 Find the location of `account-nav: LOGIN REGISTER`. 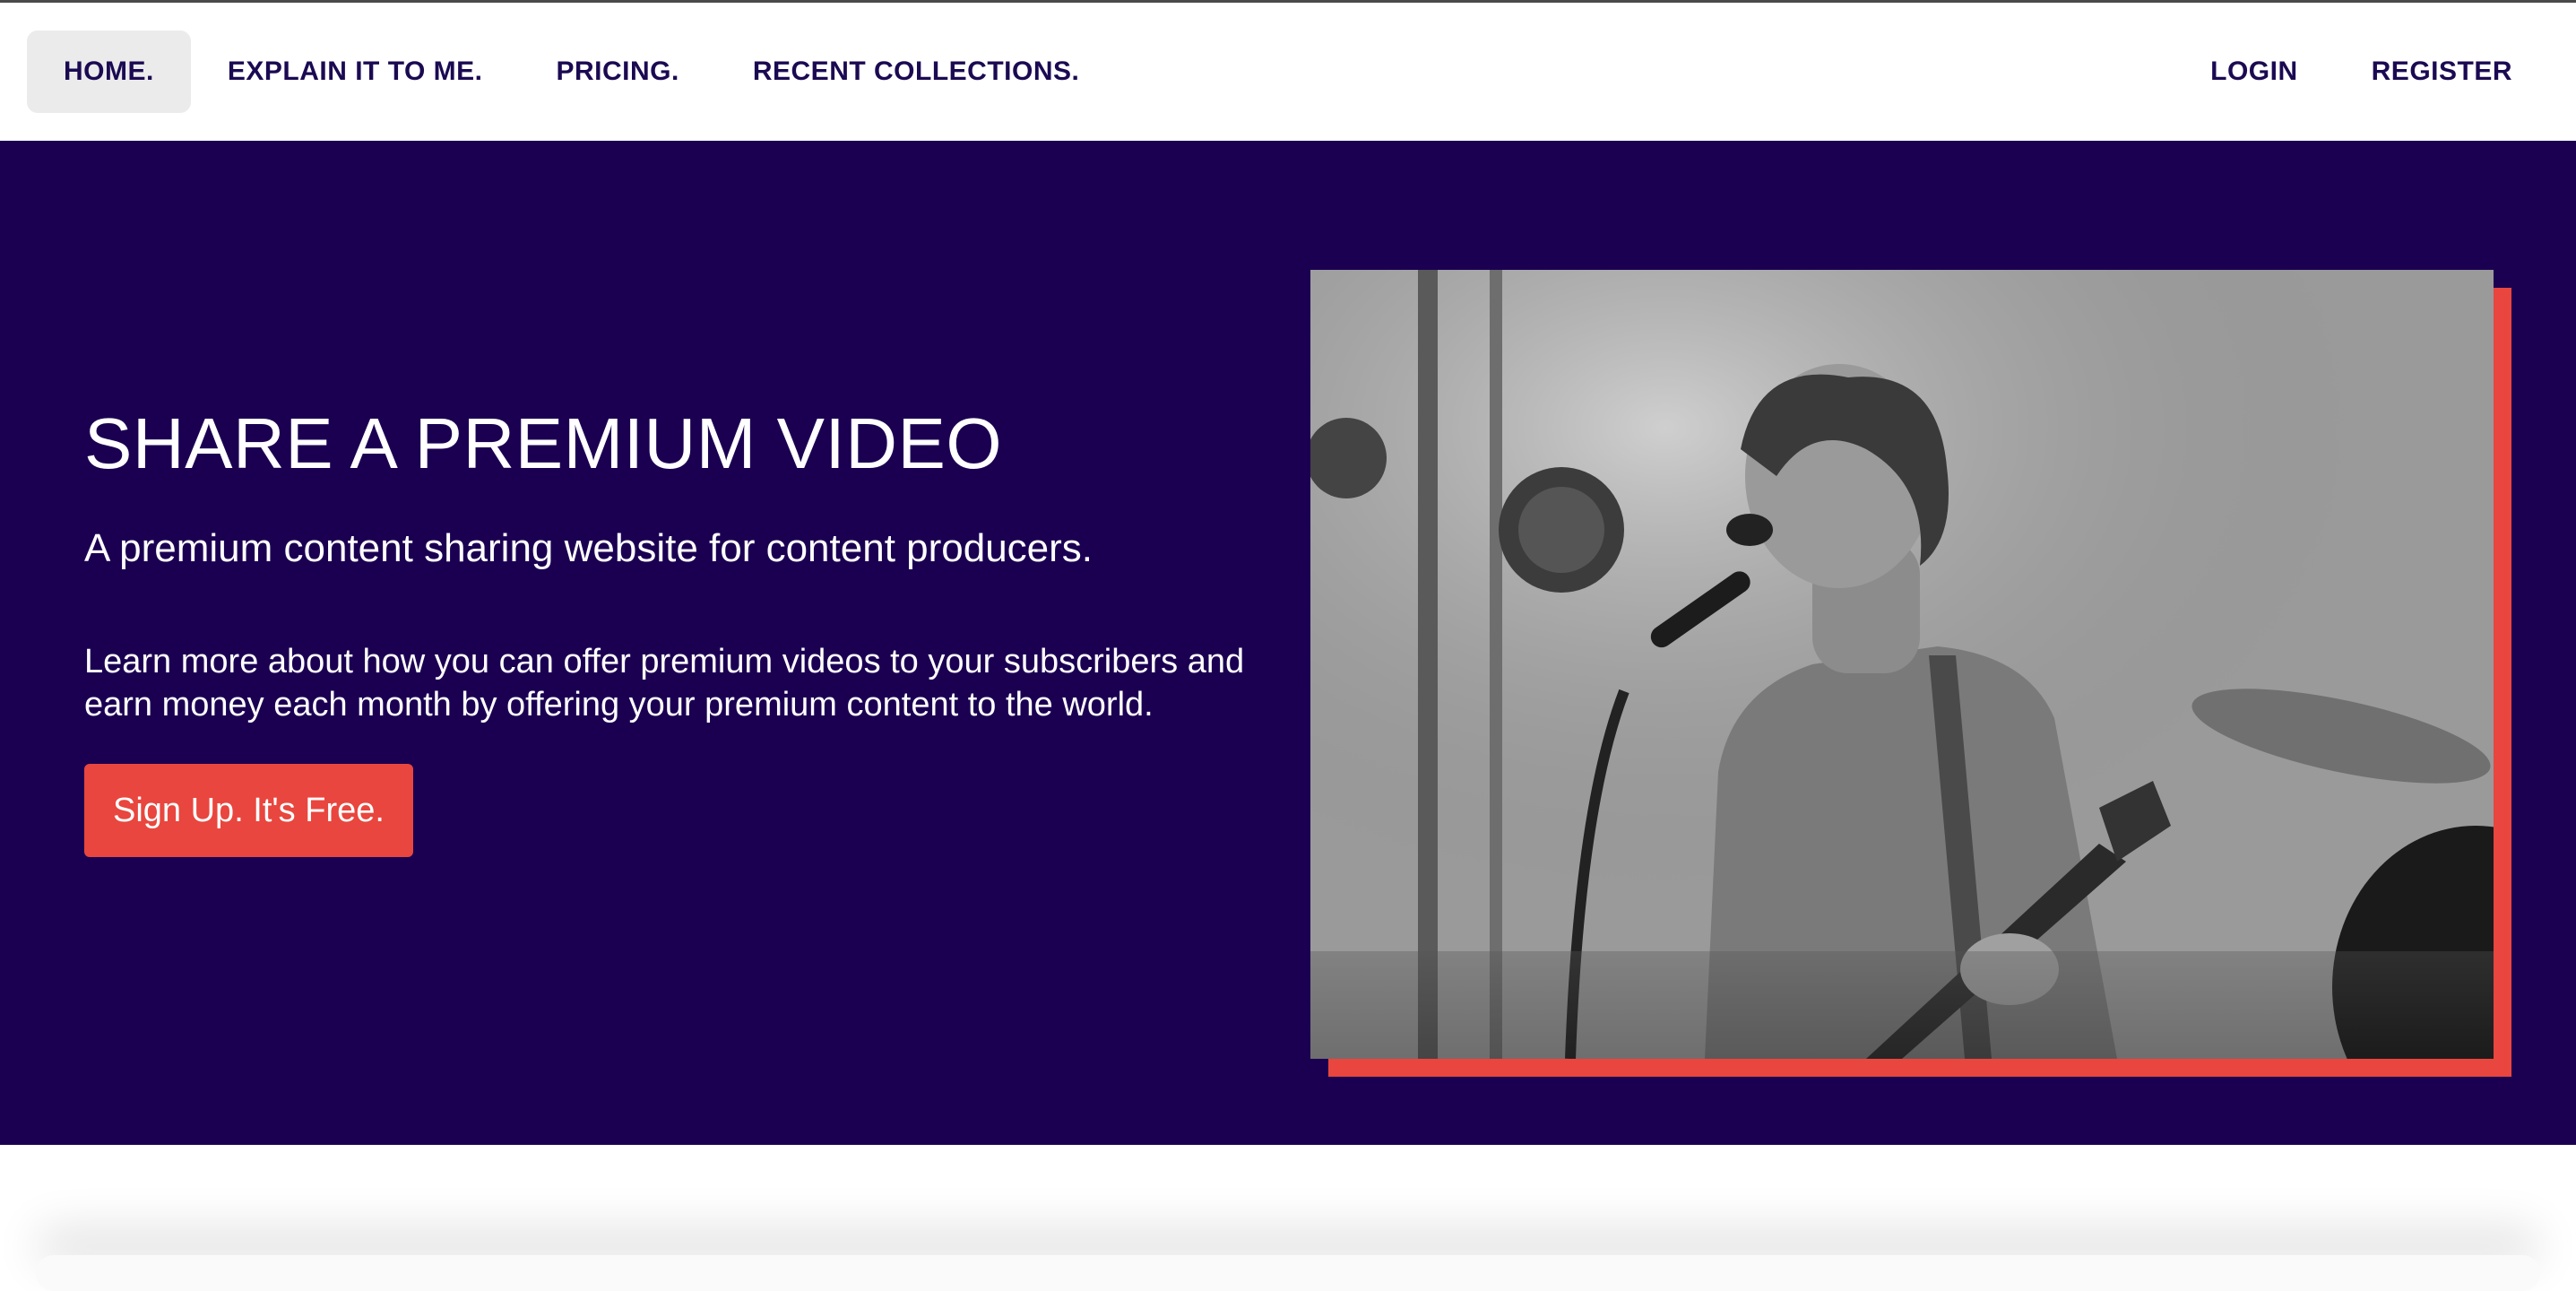

account-nav: LOGIN REGISTER is located at coordinates (2361, 71).